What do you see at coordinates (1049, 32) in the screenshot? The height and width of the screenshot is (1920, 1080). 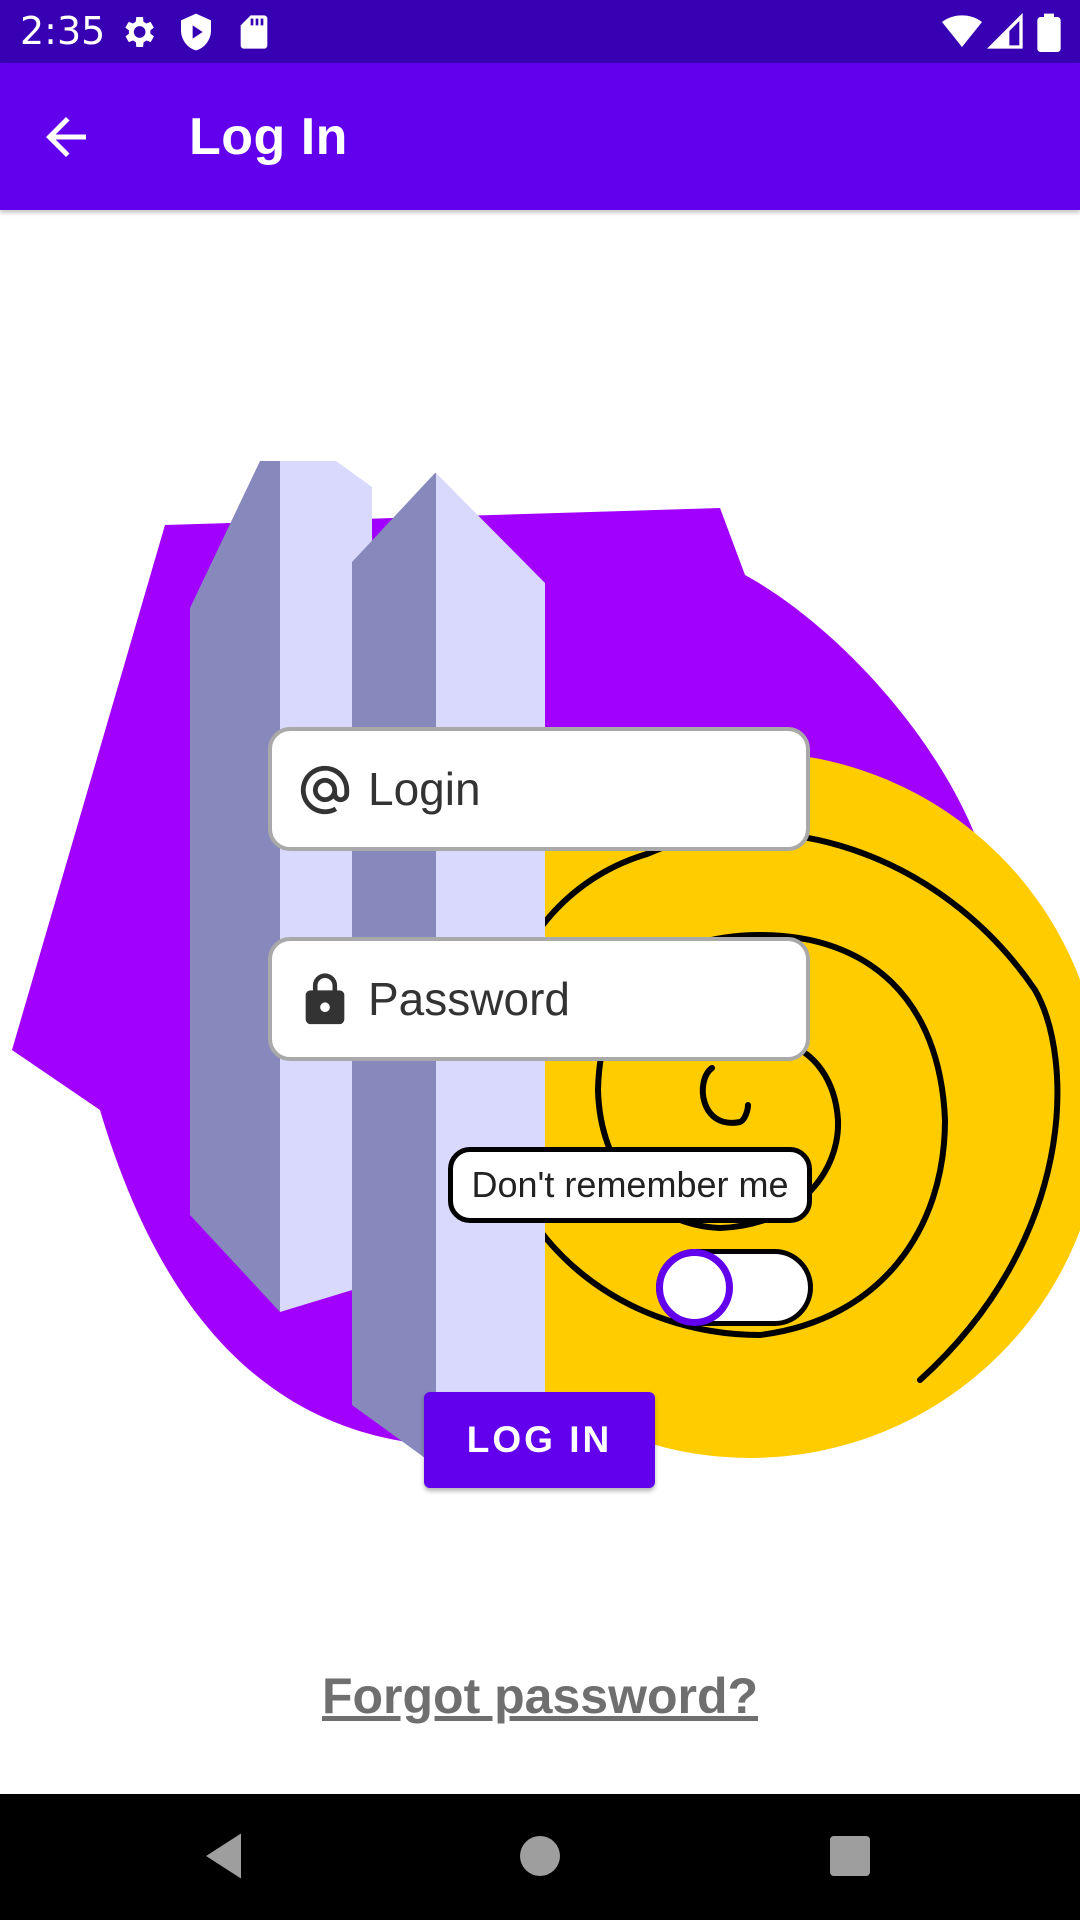 I see `battery-icon` at bounding box center [1049, 32].